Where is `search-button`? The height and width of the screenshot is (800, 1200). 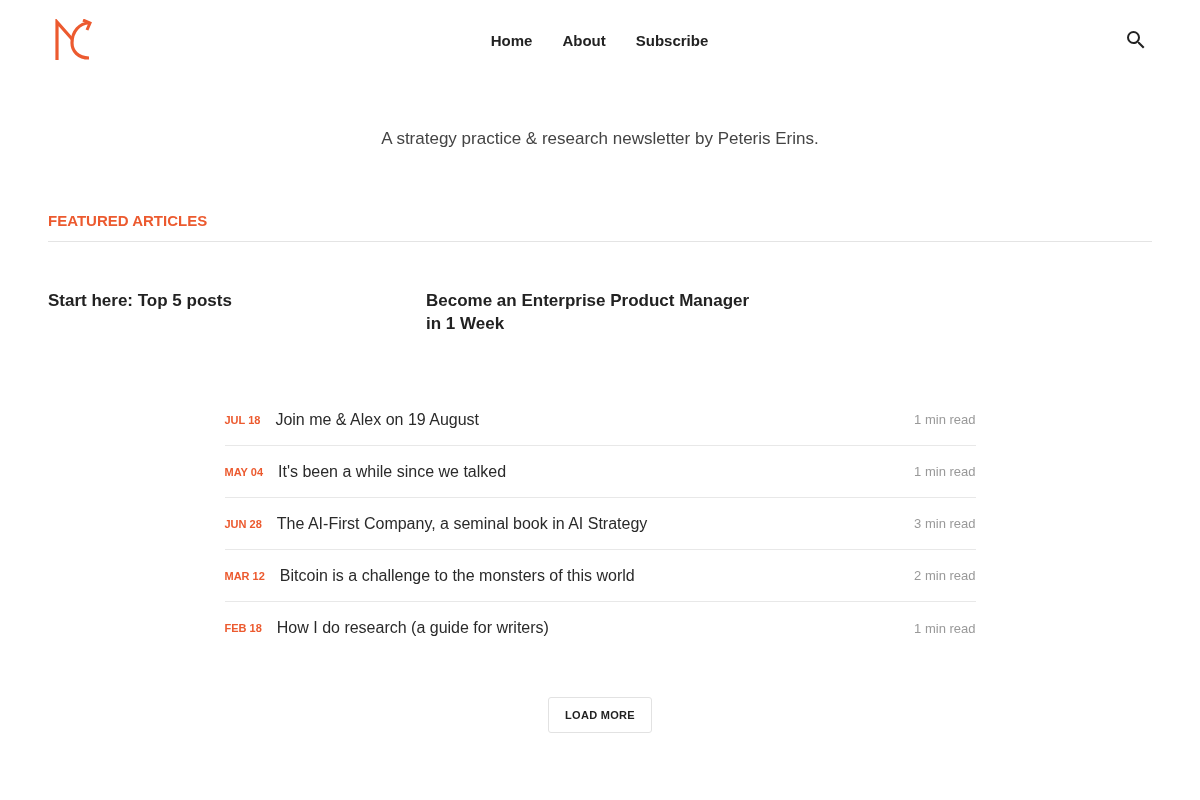 search-button is located at coordinates (1136, 40).